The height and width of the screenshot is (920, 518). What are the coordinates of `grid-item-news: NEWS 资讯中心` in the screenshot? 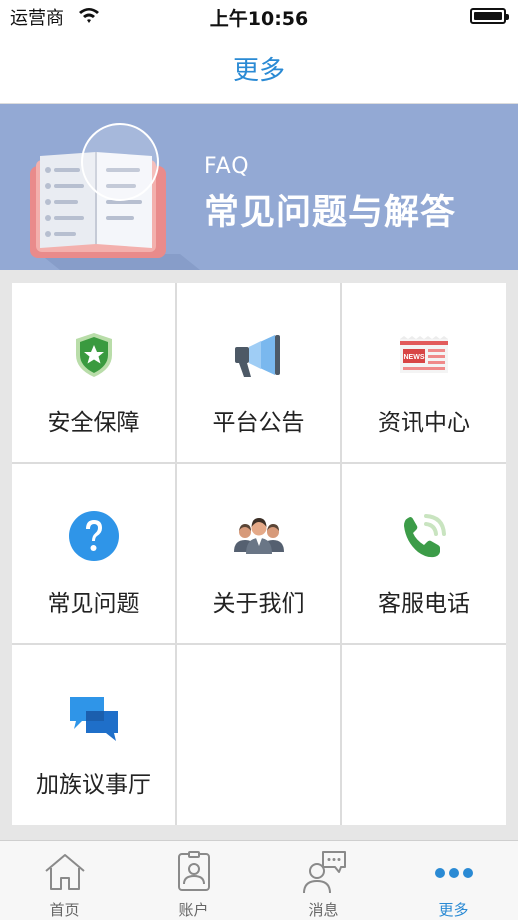 It's located at (424, 372).